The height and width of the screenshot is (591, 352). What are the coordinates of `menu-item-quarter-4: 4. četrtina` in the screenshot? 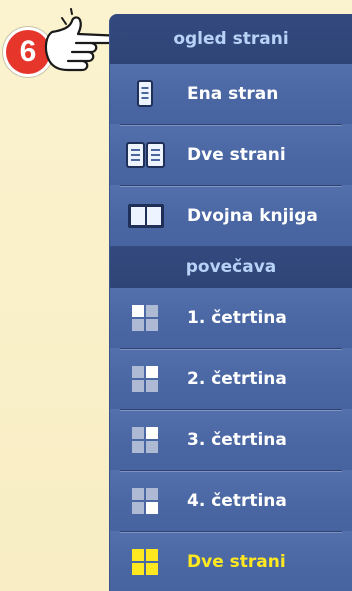 It's located at (231, 500).